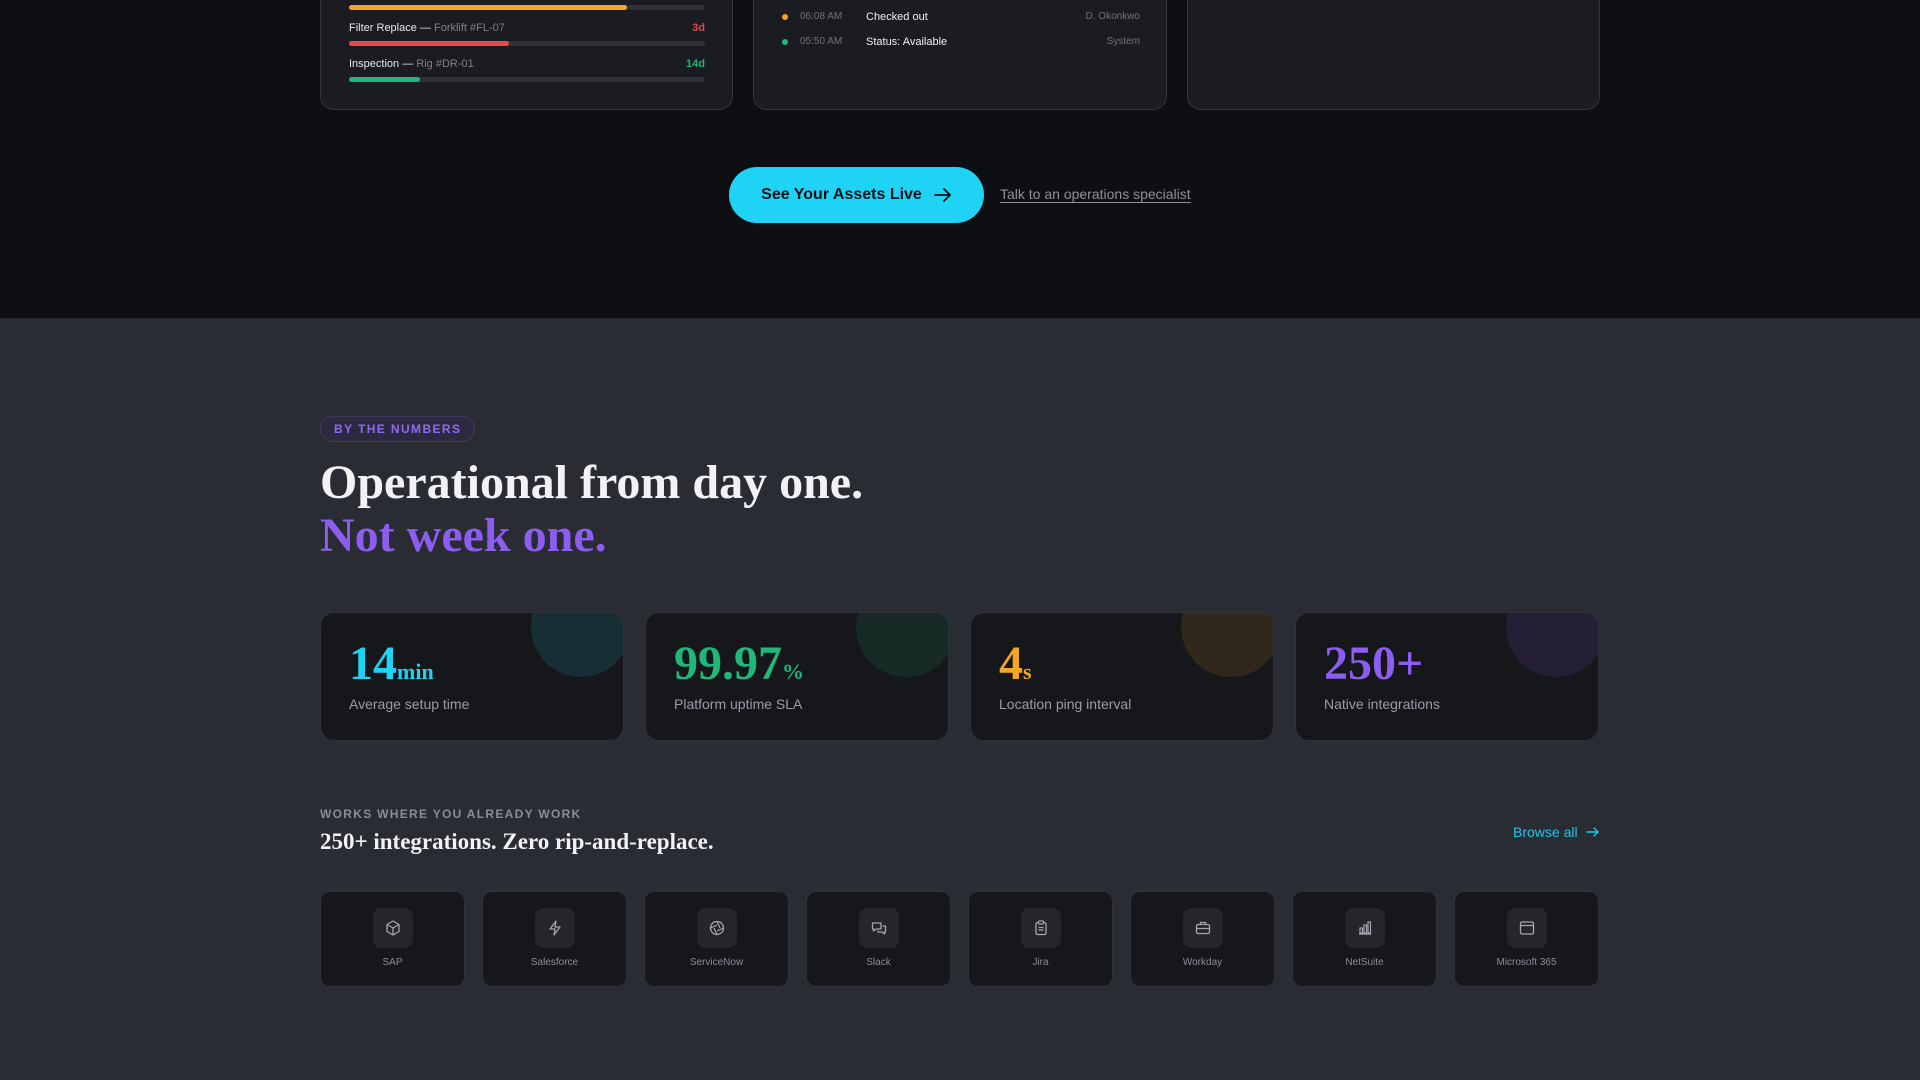 The height and width of the screenshot is (1080, 1920). I want to click on browse-all-link: Browse all, so click(1556, 832).